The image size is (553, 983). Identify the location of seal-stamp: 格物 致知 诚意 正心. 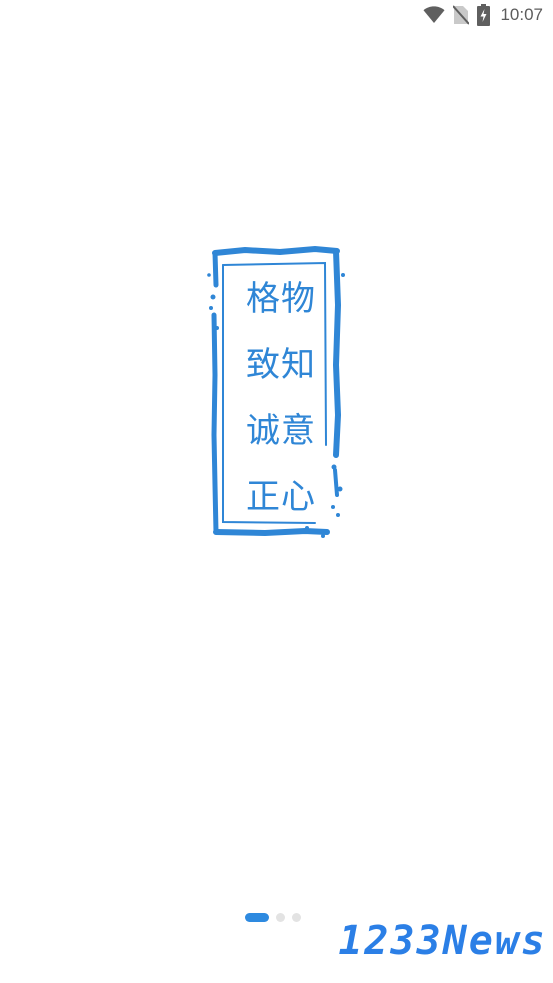
(276, 394).